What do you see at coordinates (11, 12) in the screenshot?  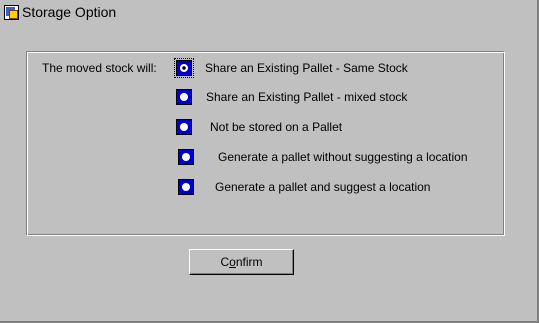 I see `app-window-icon` at bounding box center [11, 12].